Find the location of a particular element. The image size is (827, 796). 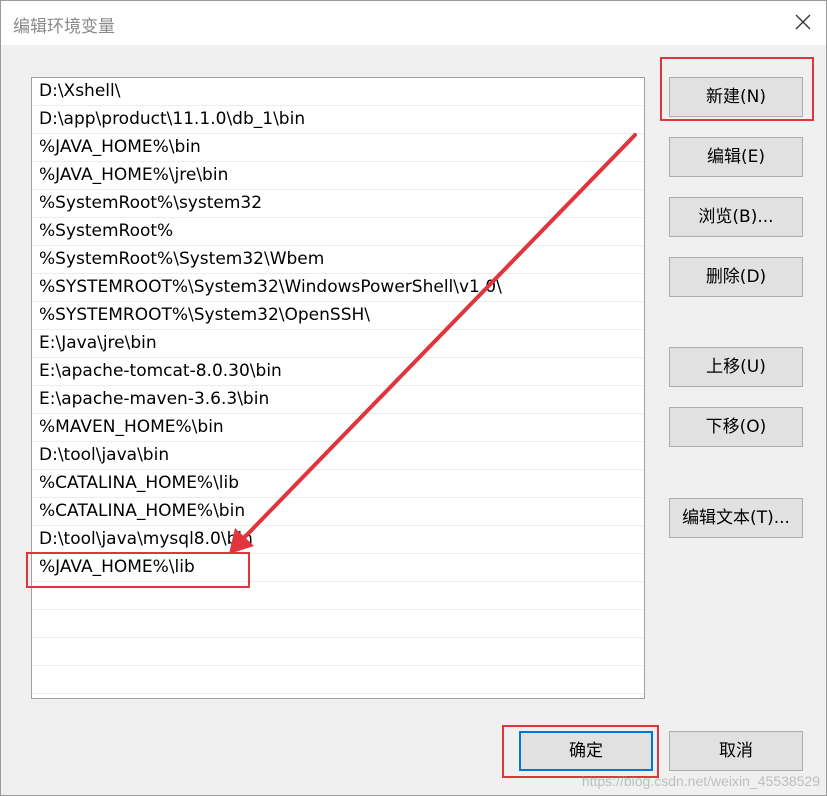

ok-button: 确定 is located at coordinates (586, 751).